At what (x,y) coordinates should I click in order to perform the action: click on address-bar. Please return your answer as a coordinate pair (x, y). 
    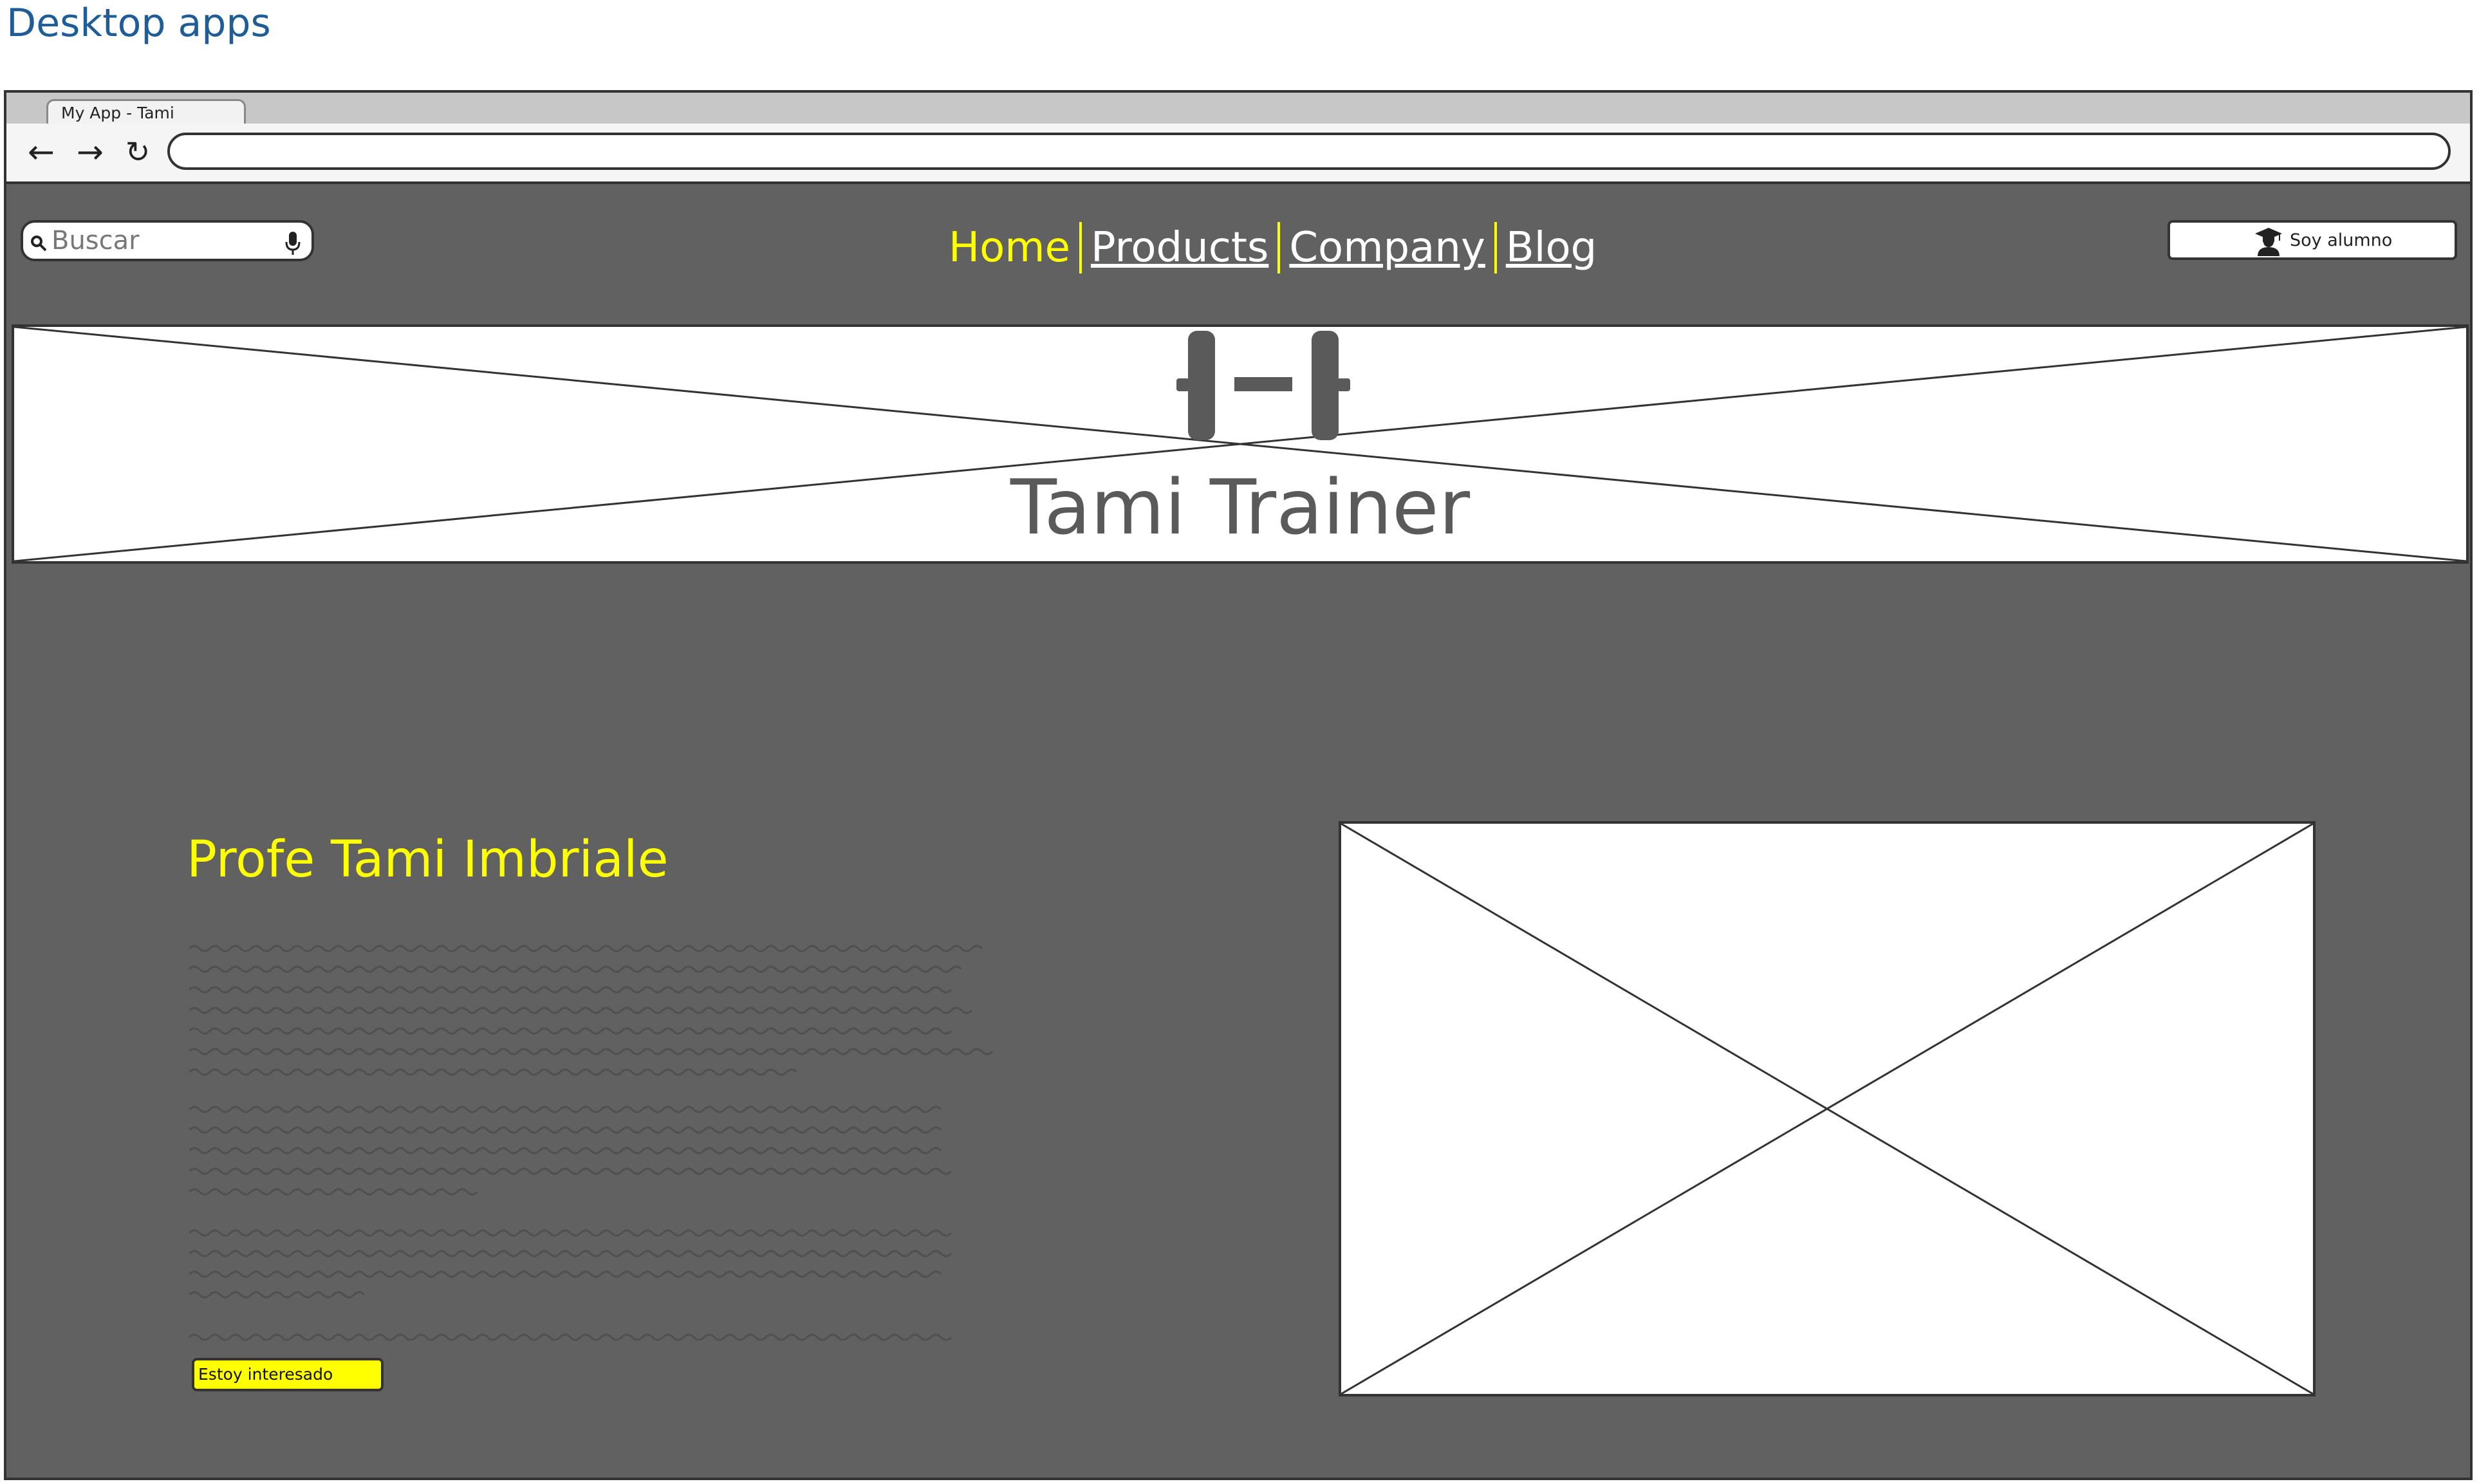
    Looking at the image, I should click on (1309, 151).